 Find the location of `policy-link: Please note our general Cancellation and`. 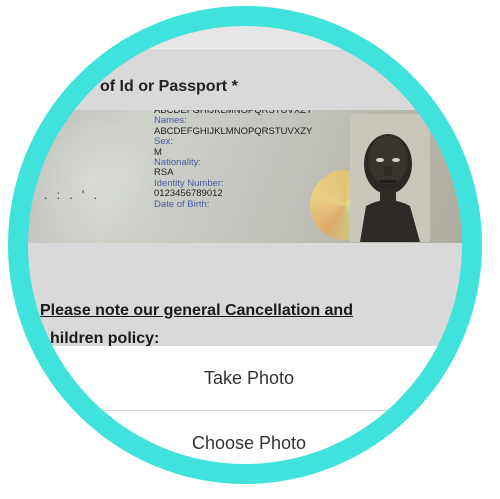

policy-link: Please note our general Cancellation and is located at coordinates (196, 311).